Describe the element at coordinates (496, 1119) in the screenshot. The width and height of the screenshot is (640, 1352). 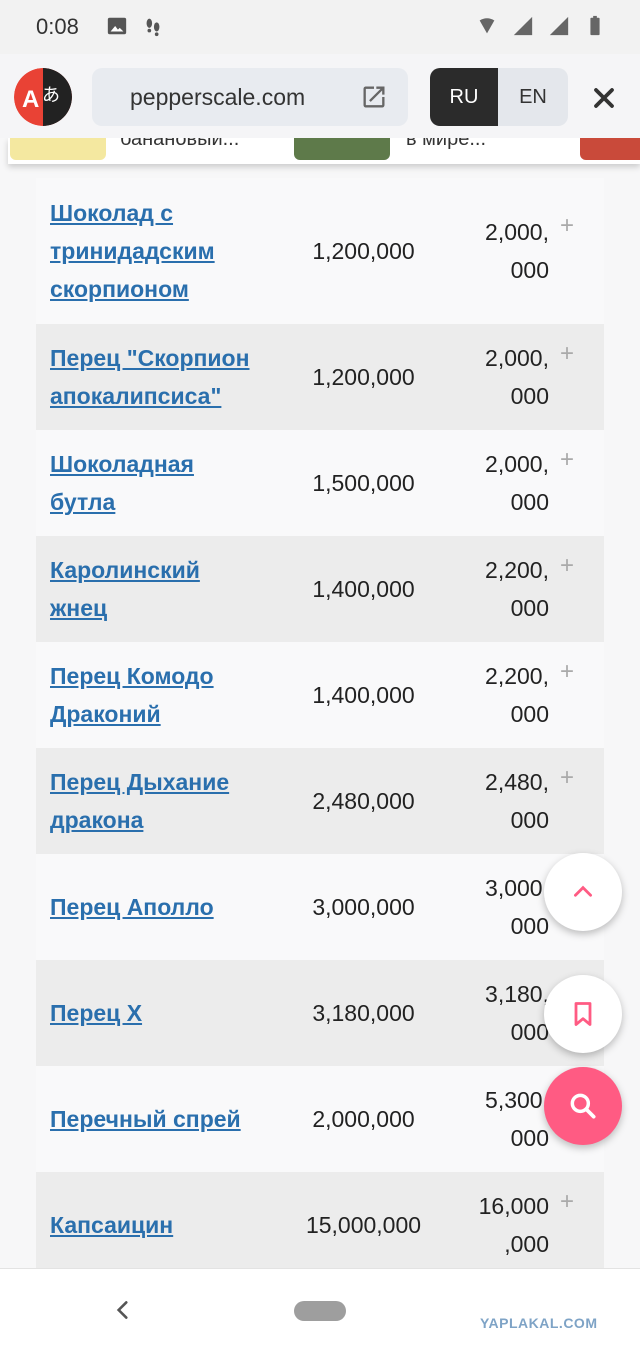
I see `shu-max: 5,300, 000` at that location.